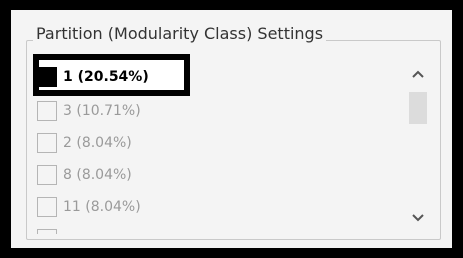 This screenshot has width=463, height=258. I want to click on partition-item: 1 (20.54%), so click(187, 77).